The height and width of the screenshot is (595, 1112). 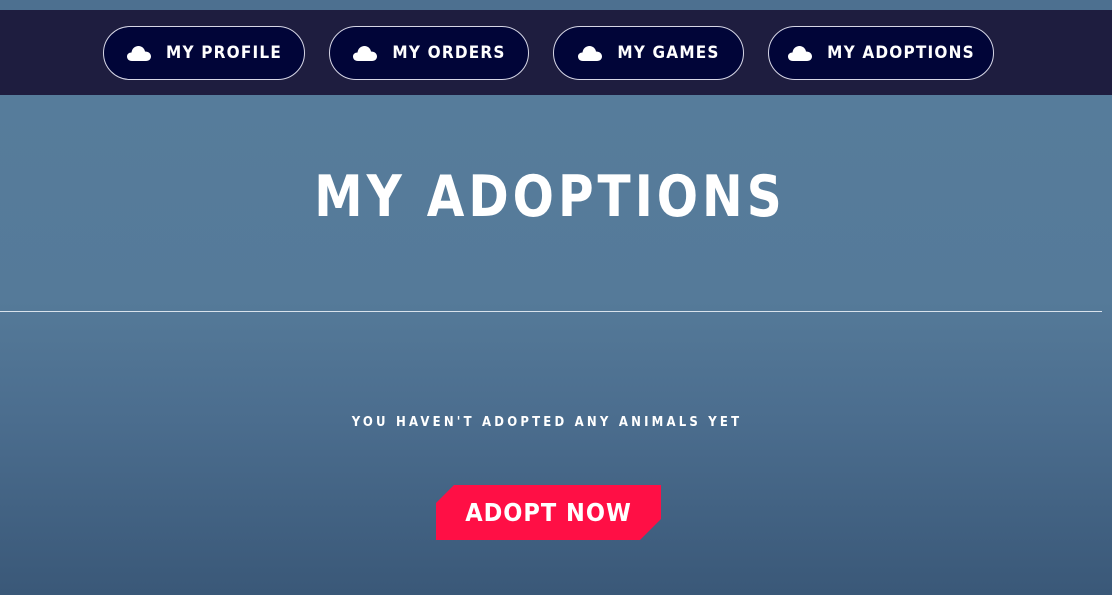 I want to click on adopt-now-label: ADOPT NOW, so click(x=548, y=512).